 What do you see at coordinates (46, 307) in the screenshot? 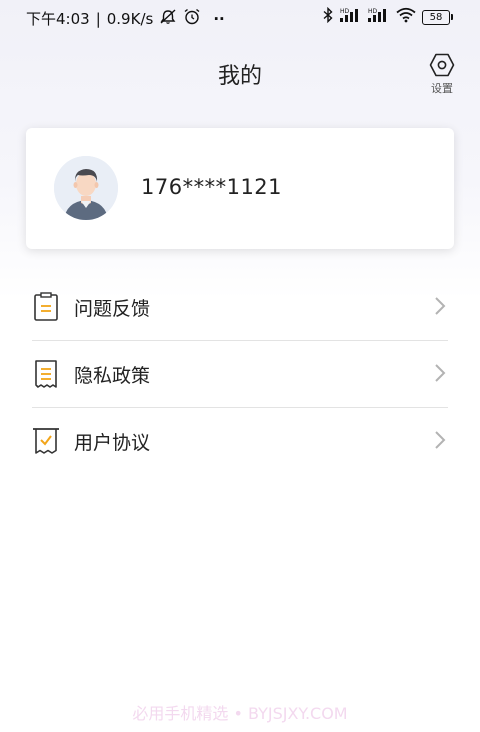
I see `feedback-icon` at bounding box center [46, 307].